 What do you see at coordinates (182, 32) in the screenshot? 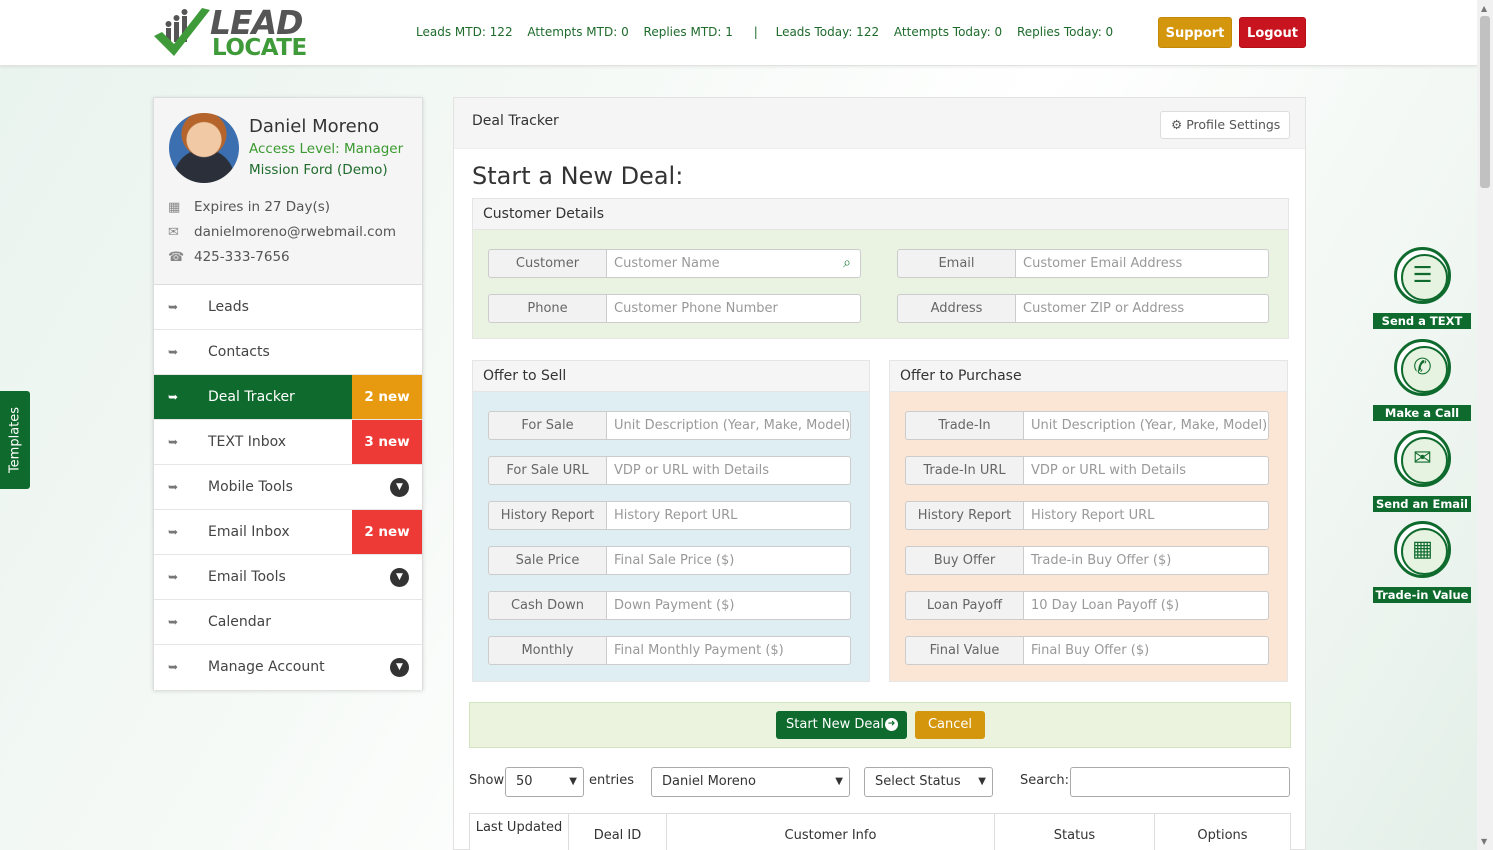
I see `logo-mark-icon` at bounding box center [182, 32].